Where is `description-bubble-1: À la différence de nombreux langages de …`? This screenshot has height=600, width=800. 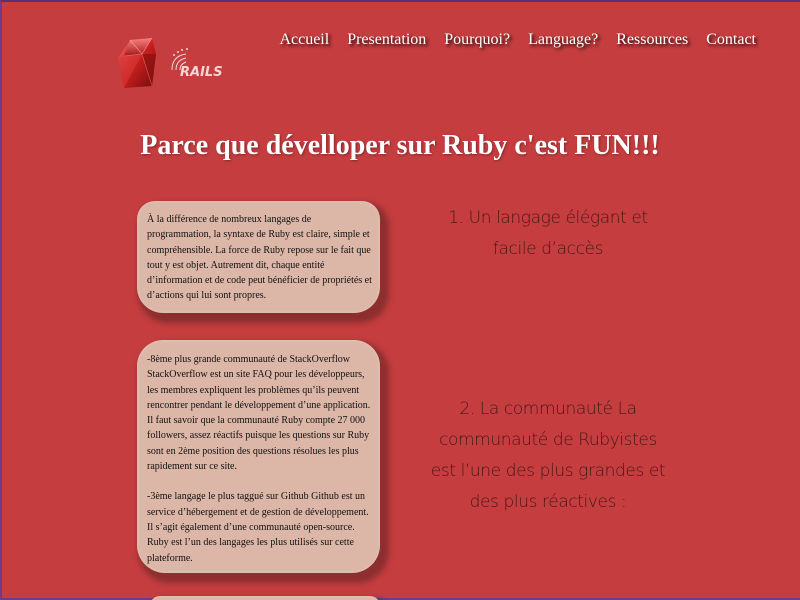 description-bubble-1: À la différence de nombreux langages de … is located at coordinates (258, 257).